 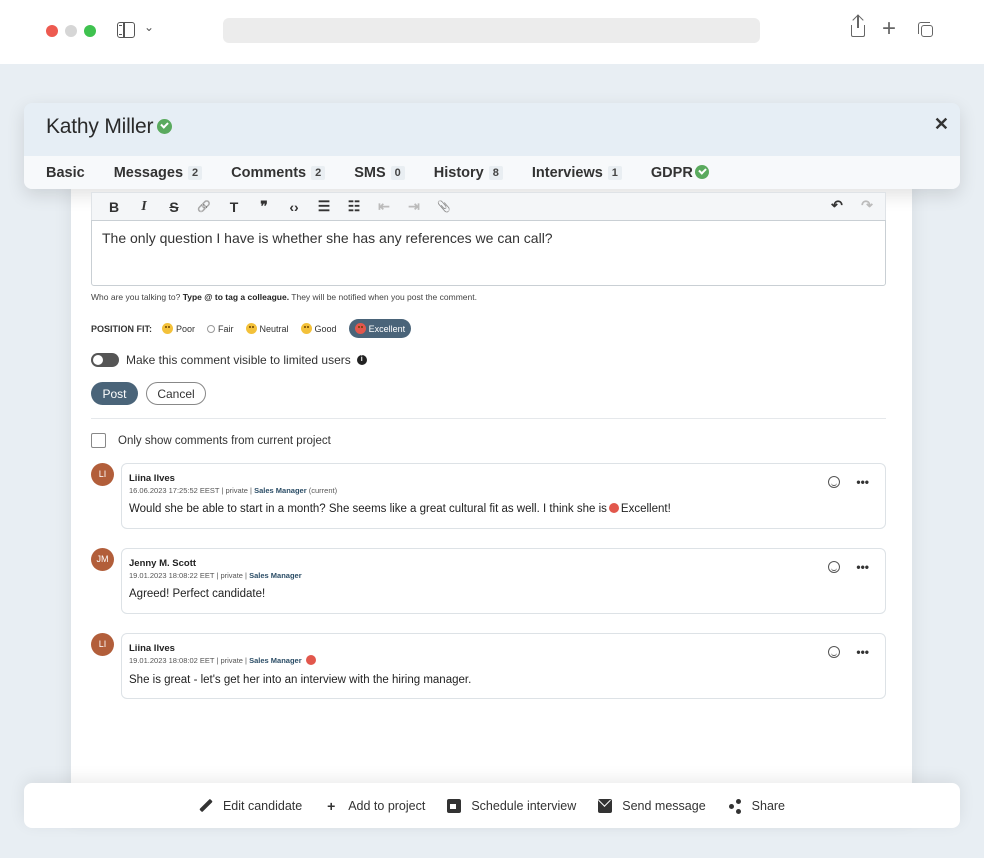 What do you see at coordinates (444, 206) in the screenshot?
I see `attachment-icon: 📎` at bounding box center [444, 206].